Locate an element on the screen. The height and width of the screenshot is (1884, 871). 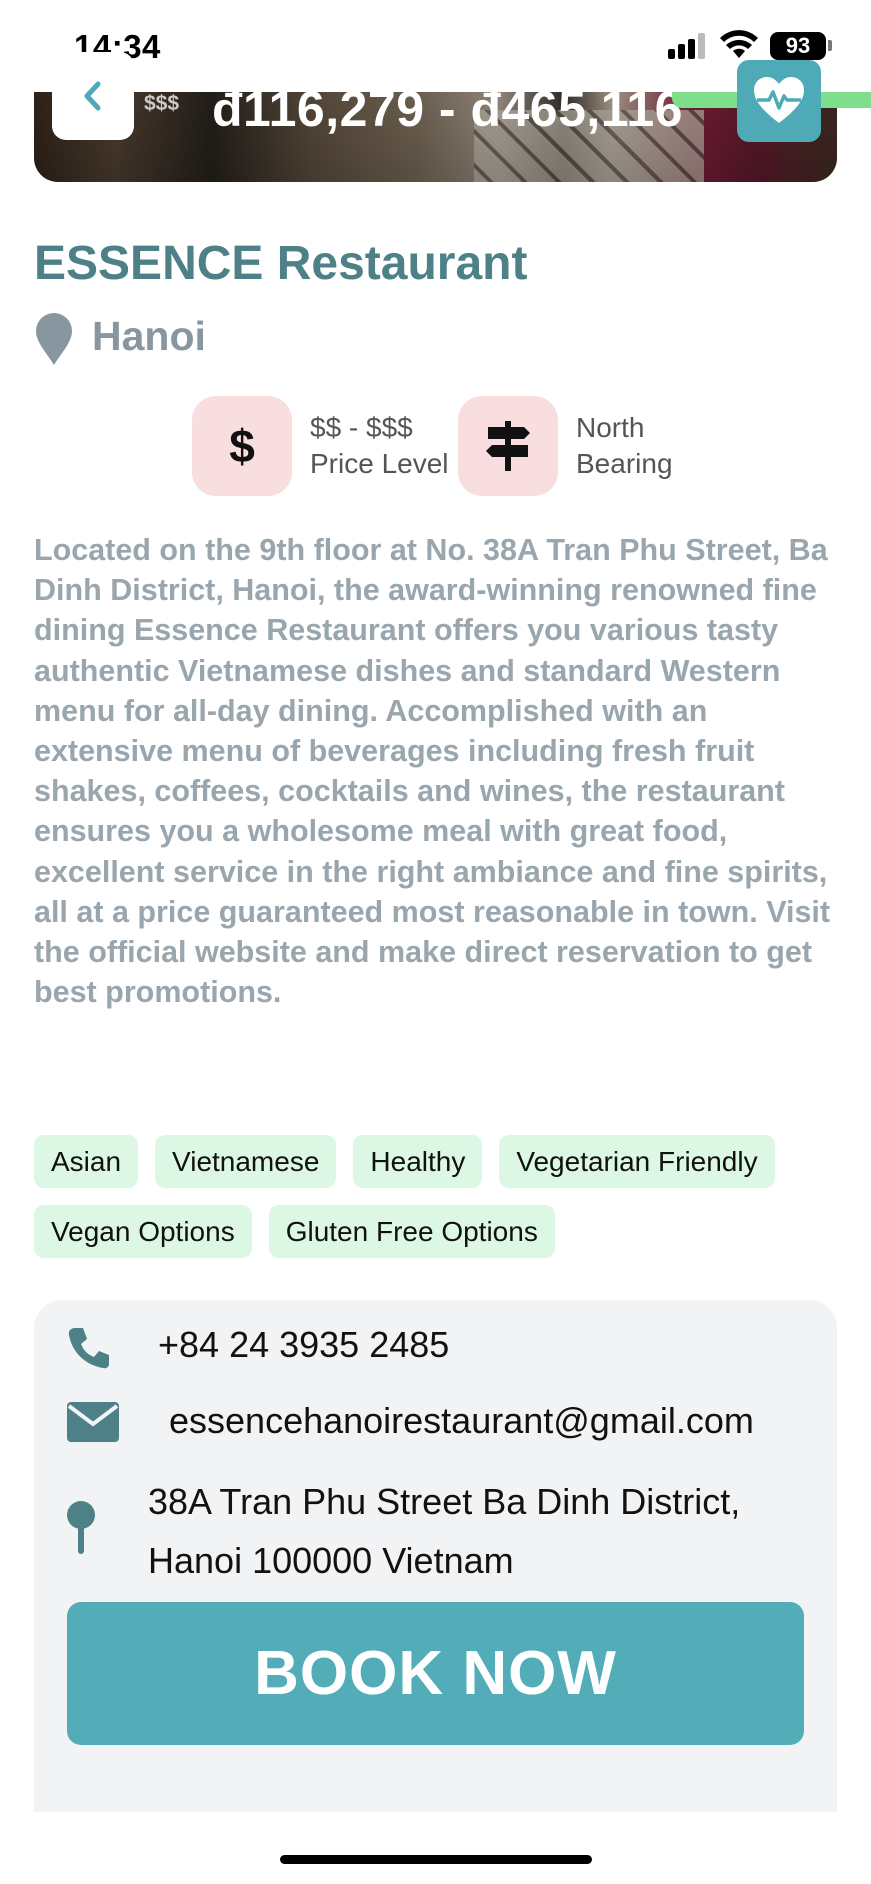
battery-icon: 93 is located at coordinates (798, 46).